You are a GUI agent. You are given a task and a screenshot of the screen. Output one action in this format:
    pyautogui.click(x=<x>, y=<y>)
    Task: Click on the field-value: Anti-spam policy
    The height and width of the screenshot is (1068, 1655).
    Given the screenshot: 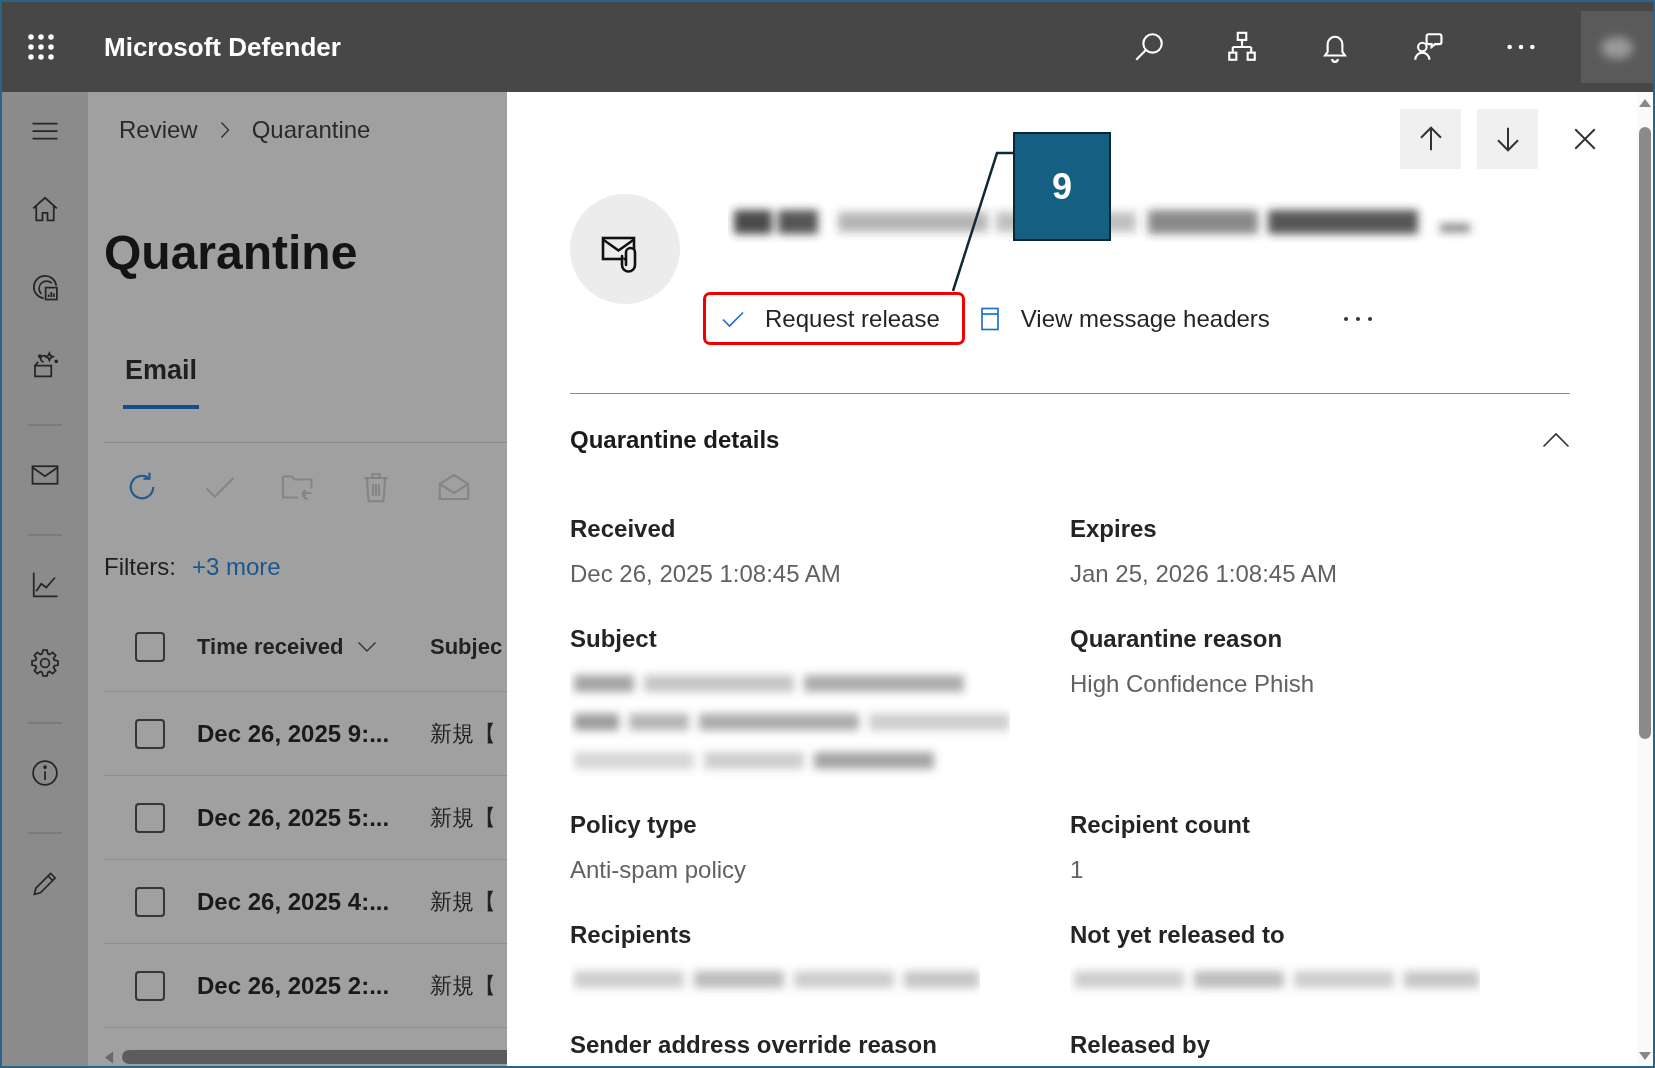 What is the action you would take?
    pyautogui.click(x=658, y=870)
    